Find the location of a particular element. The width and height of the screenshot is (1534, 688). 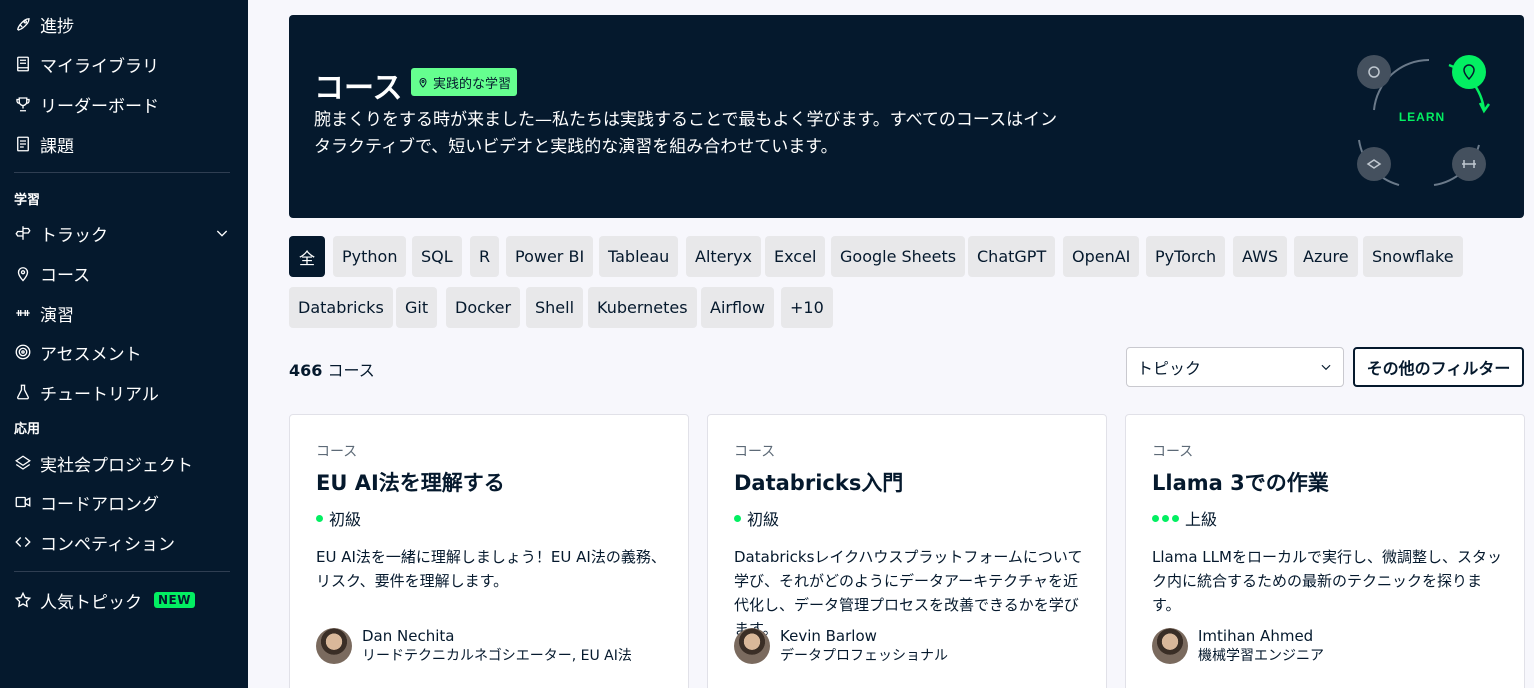

author-name: Imtihan Ahmed is located at coordinates (1256, 636).